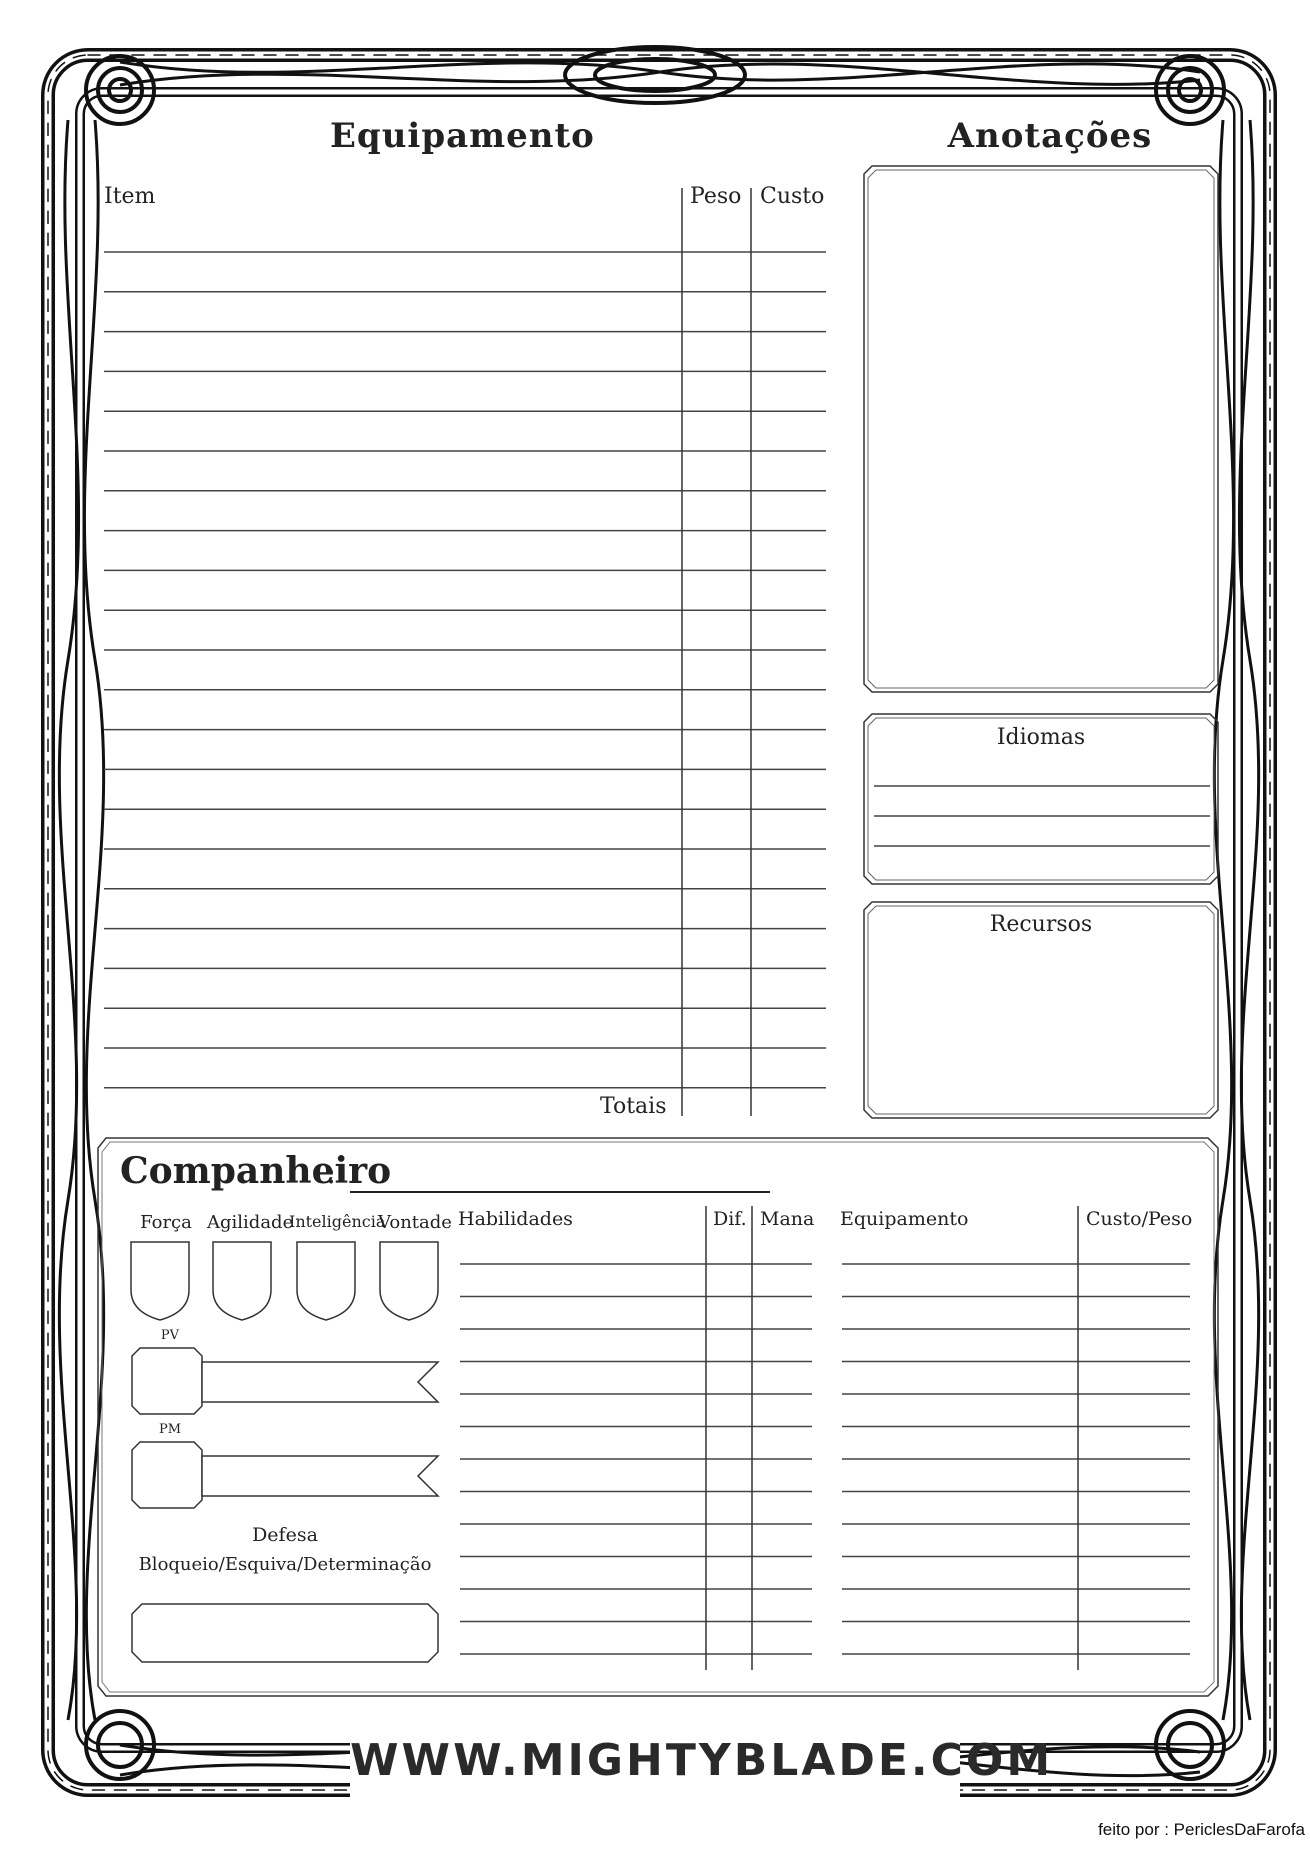 This screenshot has height=1852, width=1310. Describe the element at coordinates (702, 1760) in the screenshot. I see `website-logo: WWW.MIGHTYBLADE.COM` at that location.